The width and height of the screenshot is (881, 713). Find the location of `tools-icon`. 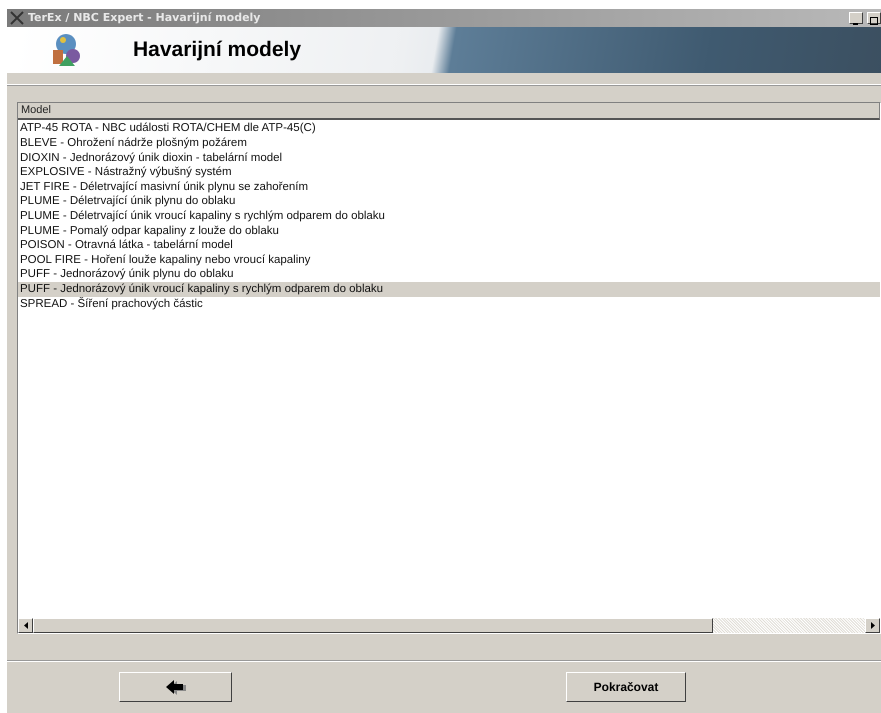

tools-icon is located at coordinates (17, 17).